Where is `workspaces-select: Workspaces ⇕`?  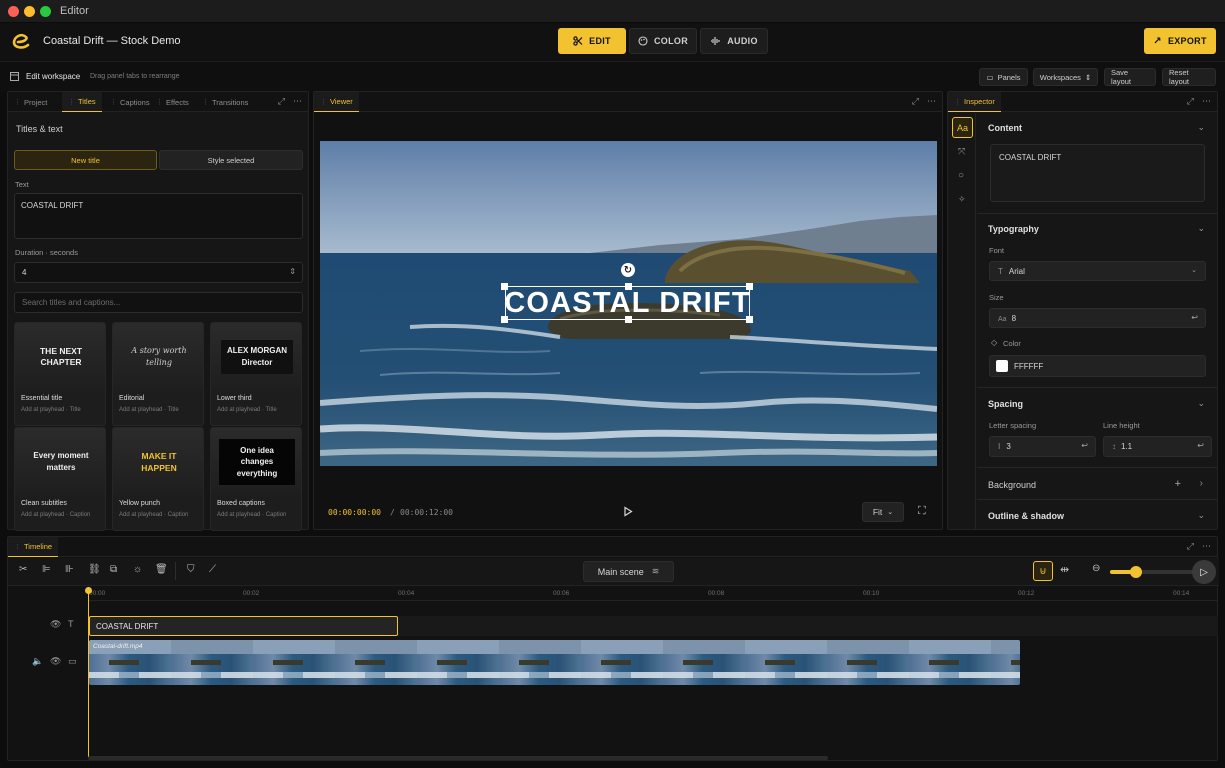 workspaces-select: Workspaces ⇕ is located at coordinates (1065, 77).